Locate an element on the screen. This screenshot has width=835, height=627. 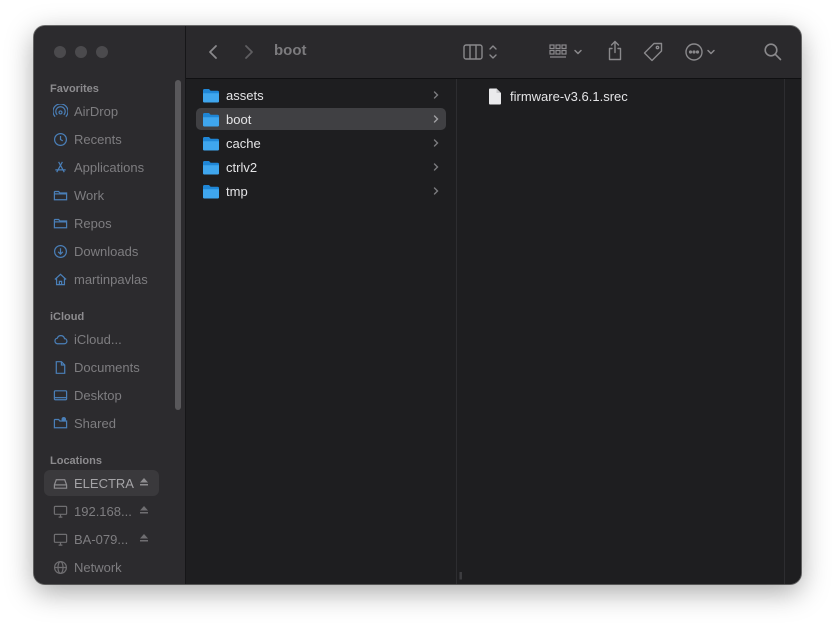
sidebar-item-documents: Documents is located at coordinates (101, 367).